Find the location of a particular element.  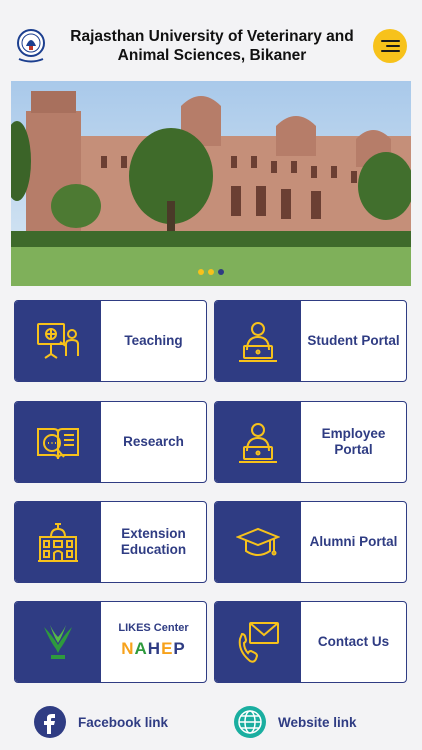

employee-portal-label: Employee Portal is located at coordinates (353, 441).